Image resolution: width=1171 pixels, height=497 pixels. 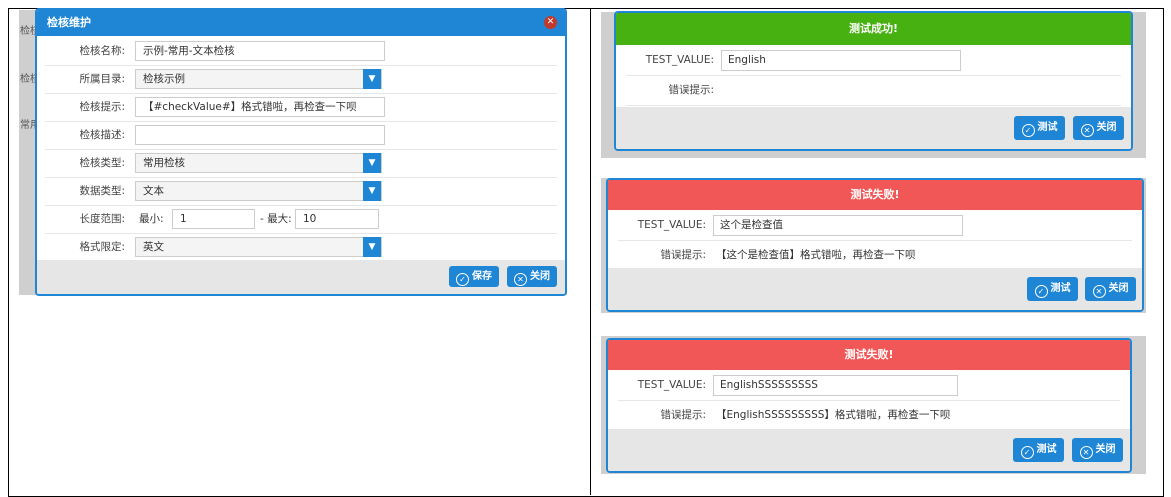 I want to click on error-row: 错误提示: 【这个是检查值】格式错啦，再检查一下呗, so click(x=875, y=255).